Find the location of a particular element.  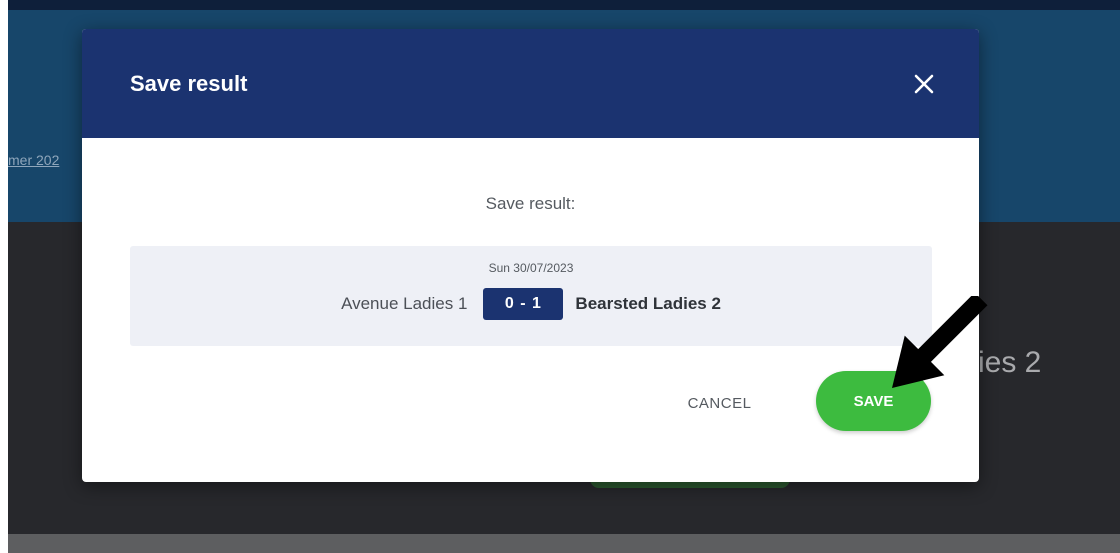

dialog-title: Save result is located at coordinates (189, 83).